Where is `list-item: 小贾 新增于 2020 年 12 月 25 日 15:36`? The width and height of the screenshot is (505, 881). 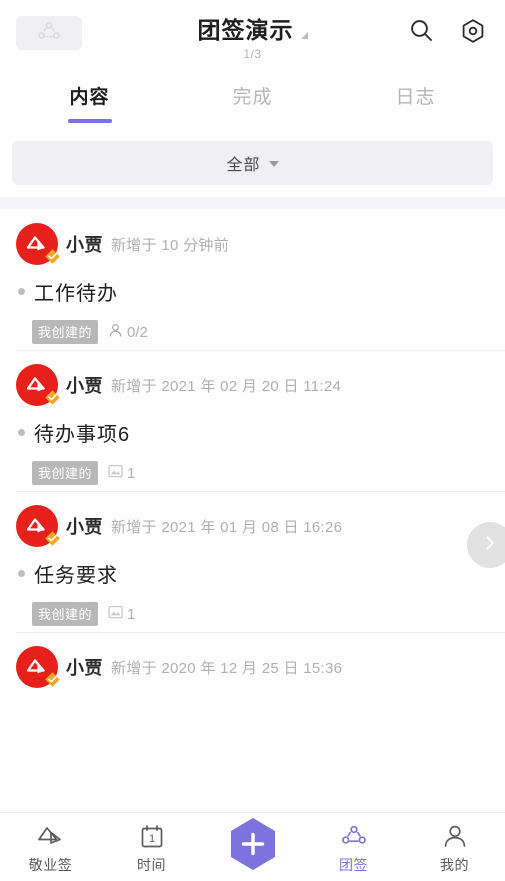 list-item: 小贾 新增于 2020 年 12 月 25 日 15:36 is located at coordinates (252, 663).